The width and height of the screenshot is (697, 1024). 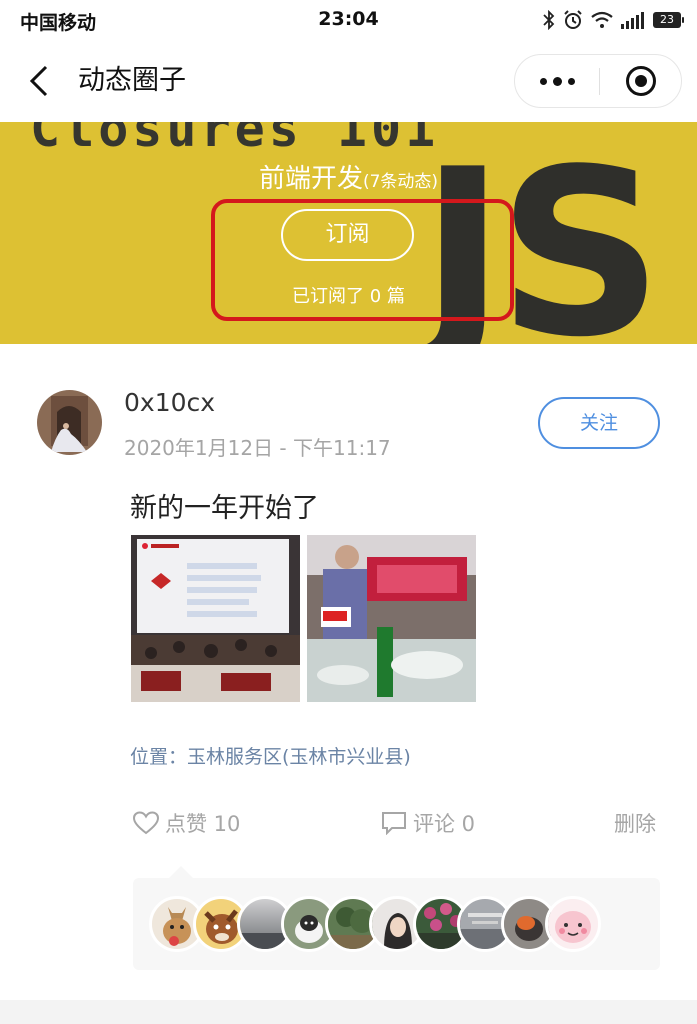 I want to click on status-bar: 中国移动 23:04 23, so click(x=348, y=20).